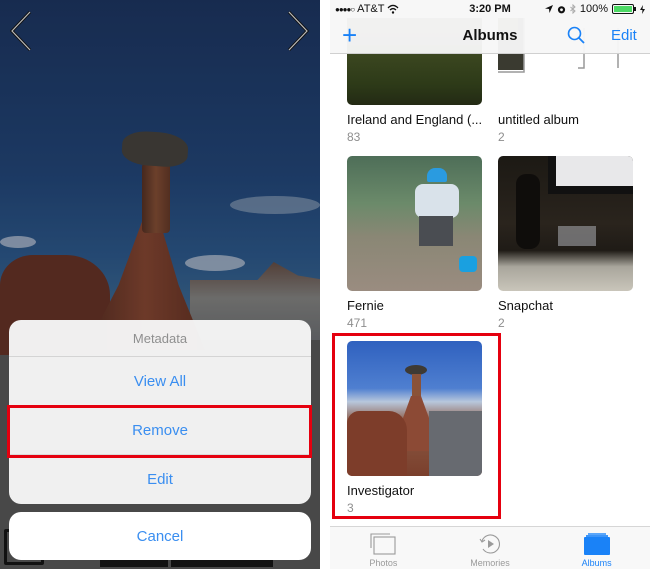 Image resolution: width=650 pixels, height=569 pixels. What do you see at coordinates (573, 9) in the screenshot?
I see `bluetooth-icon` at bounding box center [573, 9].